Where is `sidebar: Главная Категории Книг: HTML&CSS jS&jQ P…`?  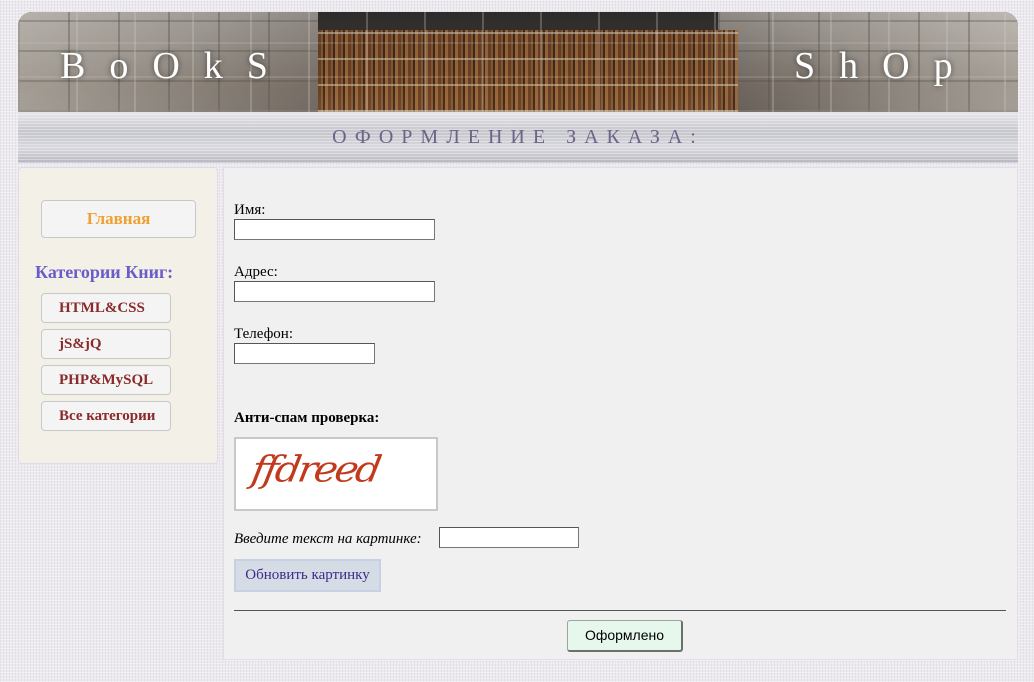 sidebar: Главная Категории Книг: HTML&CSS jS&jQ P… is located at coordinates (118, 315).